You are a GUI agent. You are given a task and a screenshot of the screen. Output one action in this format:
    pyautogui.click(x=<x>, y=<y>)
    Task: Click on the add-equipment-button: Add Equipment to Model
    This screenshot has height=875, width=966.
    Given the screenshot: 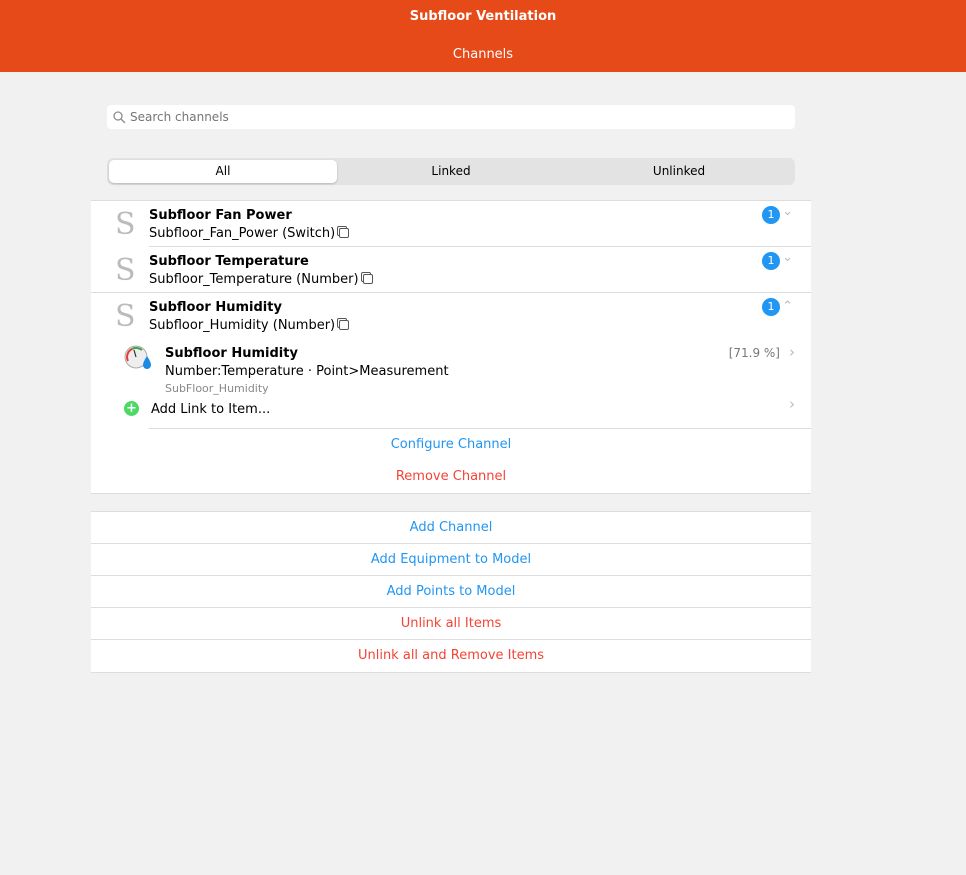 What is the action you would take?
    pyautogui.click(x=451, y=560)
    